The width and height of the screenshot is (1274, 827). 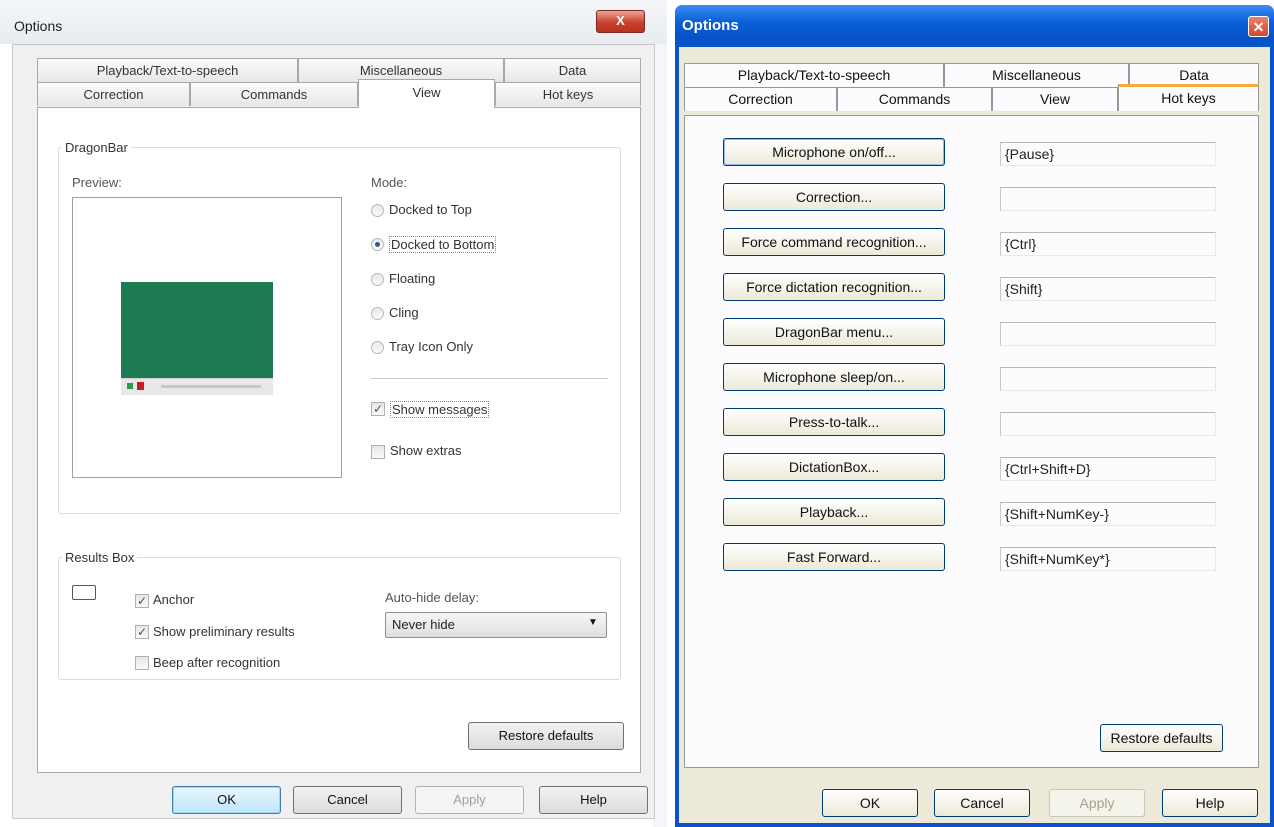 I want to click on results-box-icon, so click(x=84, y=592).